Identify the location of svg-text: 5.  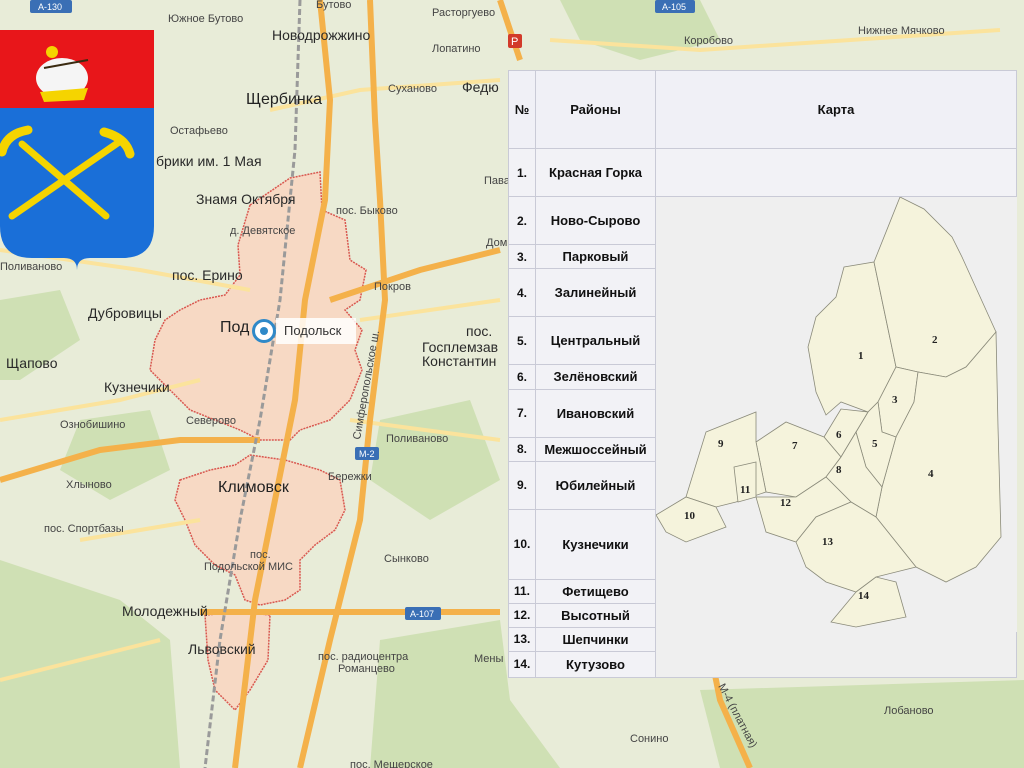
(875, 444).